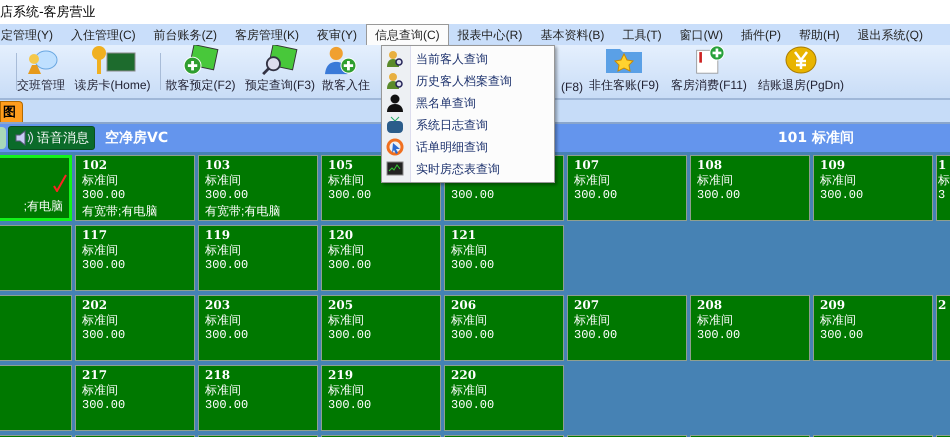  What do you see at coordinates (95, 375) in the screenshot?
I see `room-number: 217` at bounding box center [95, 375].